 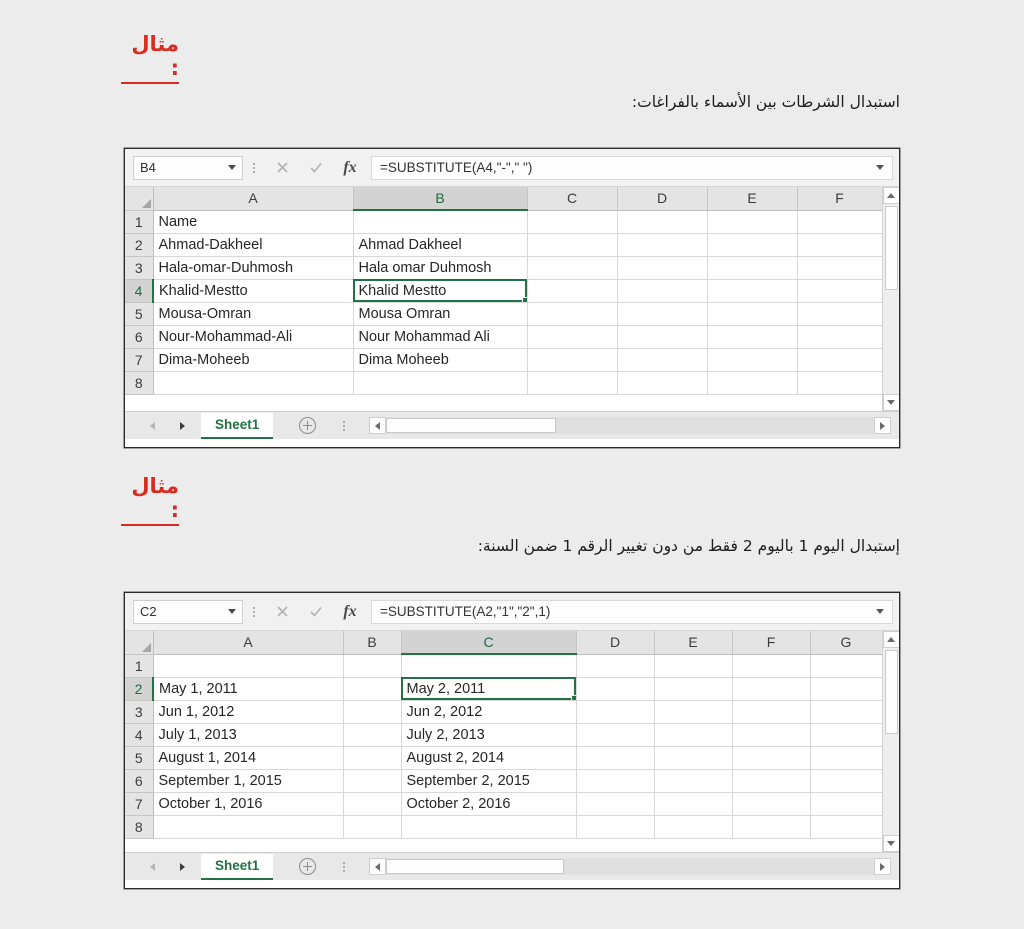 I want to click on column-header-f: F, so click(x=771, y=643).